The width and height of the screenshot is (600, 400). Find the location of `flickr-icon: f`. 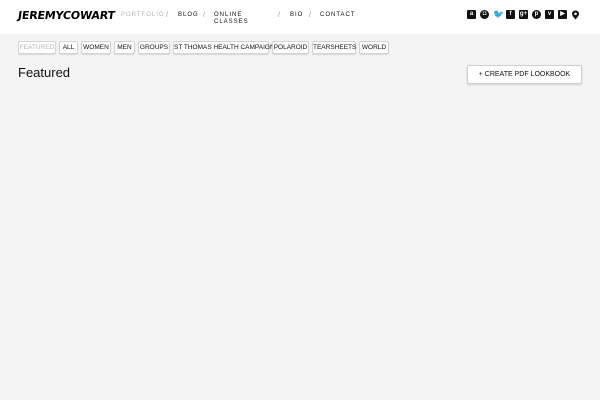

flickr-icon: f is located at coordinates (510, 14).